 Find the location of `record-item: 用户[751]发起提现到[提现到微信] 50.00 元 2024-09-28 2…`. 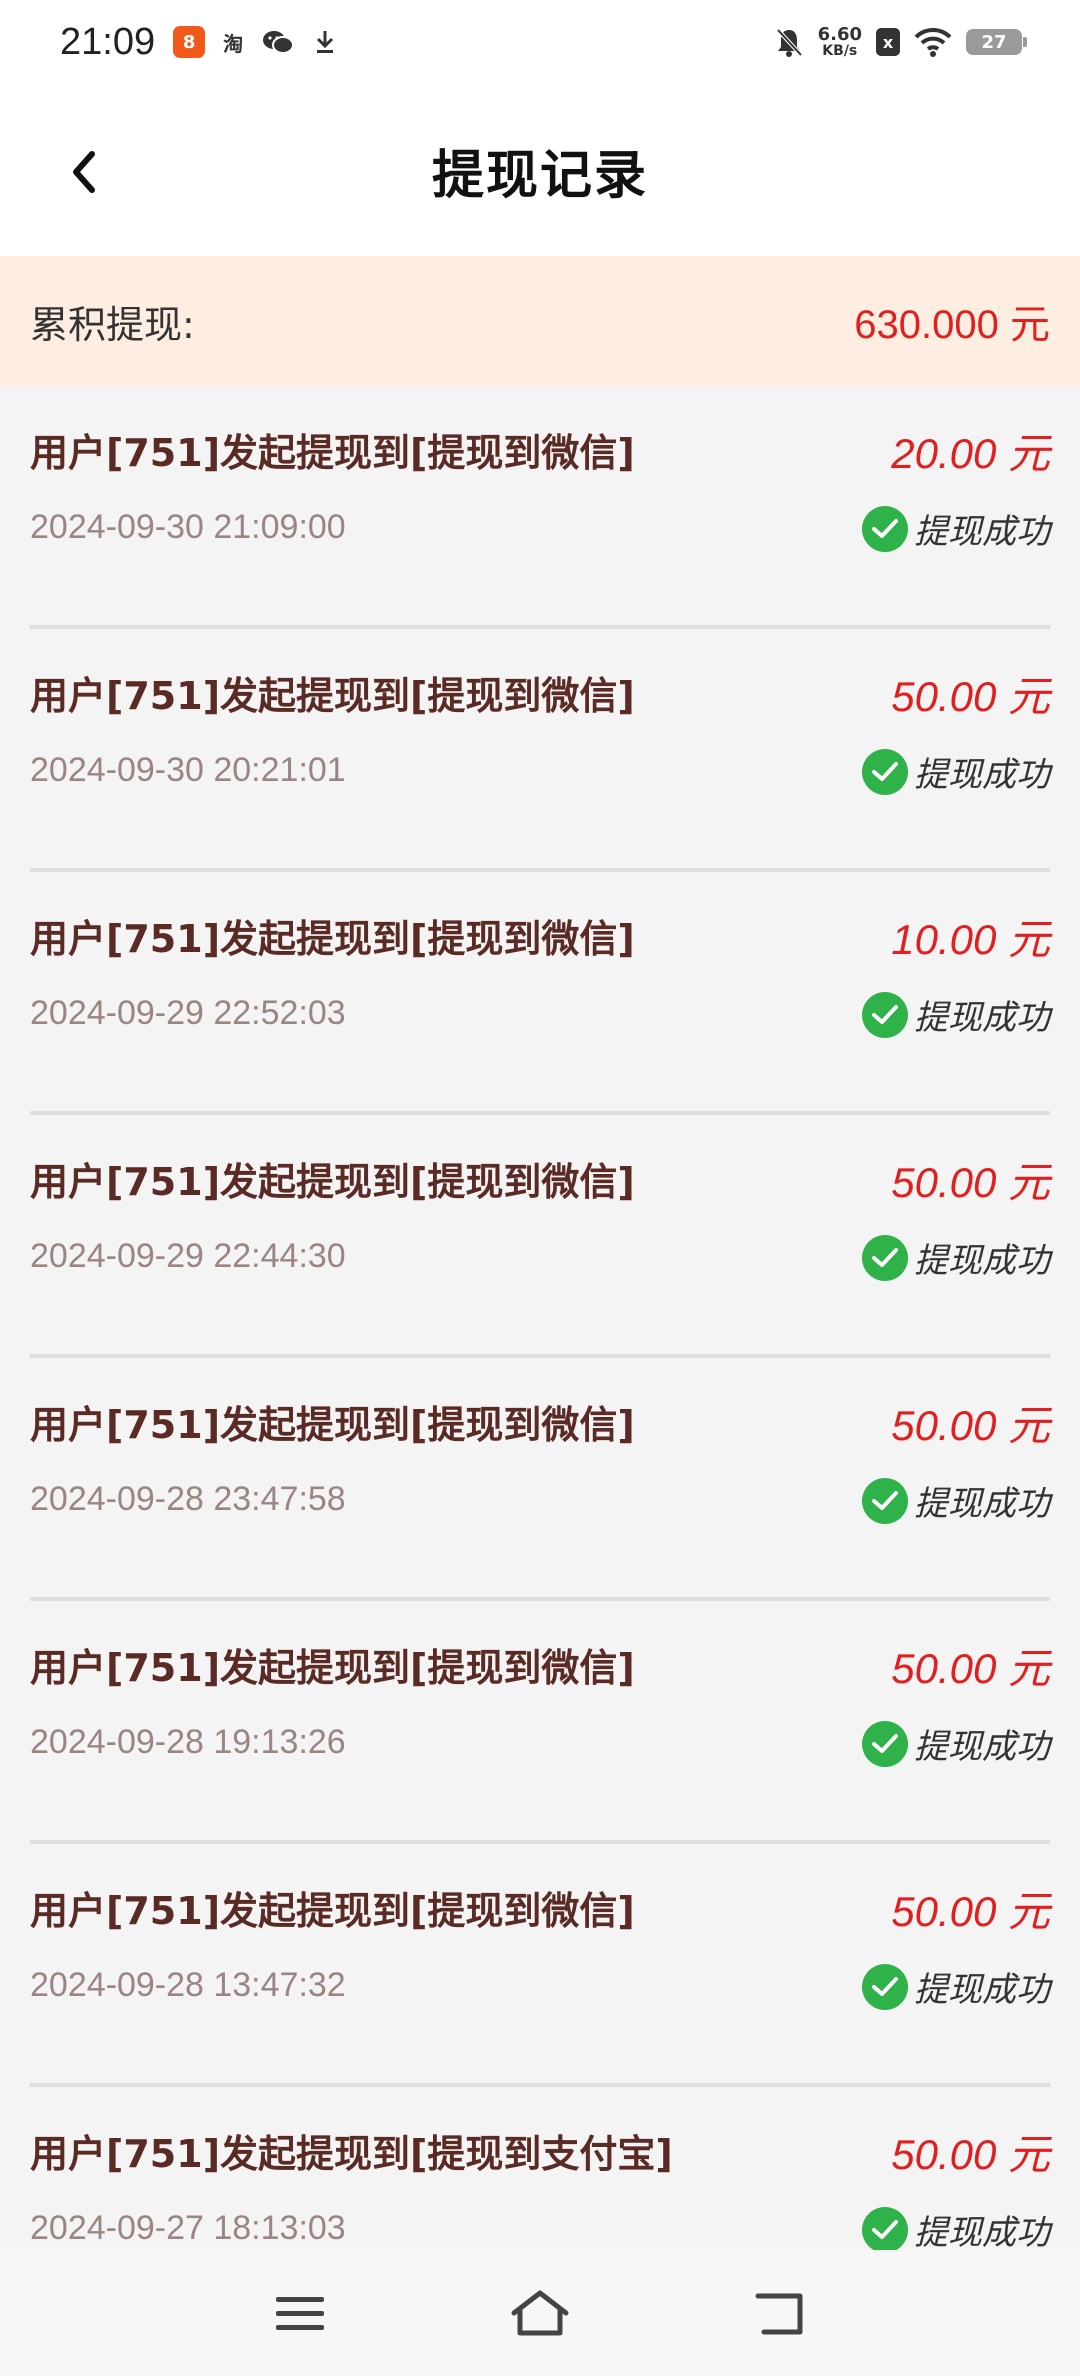

record-item: 用户[751]发起提现到[提现到微信] 50.00 元 2024-09-28 2… is located at coordinates (540, 1479).